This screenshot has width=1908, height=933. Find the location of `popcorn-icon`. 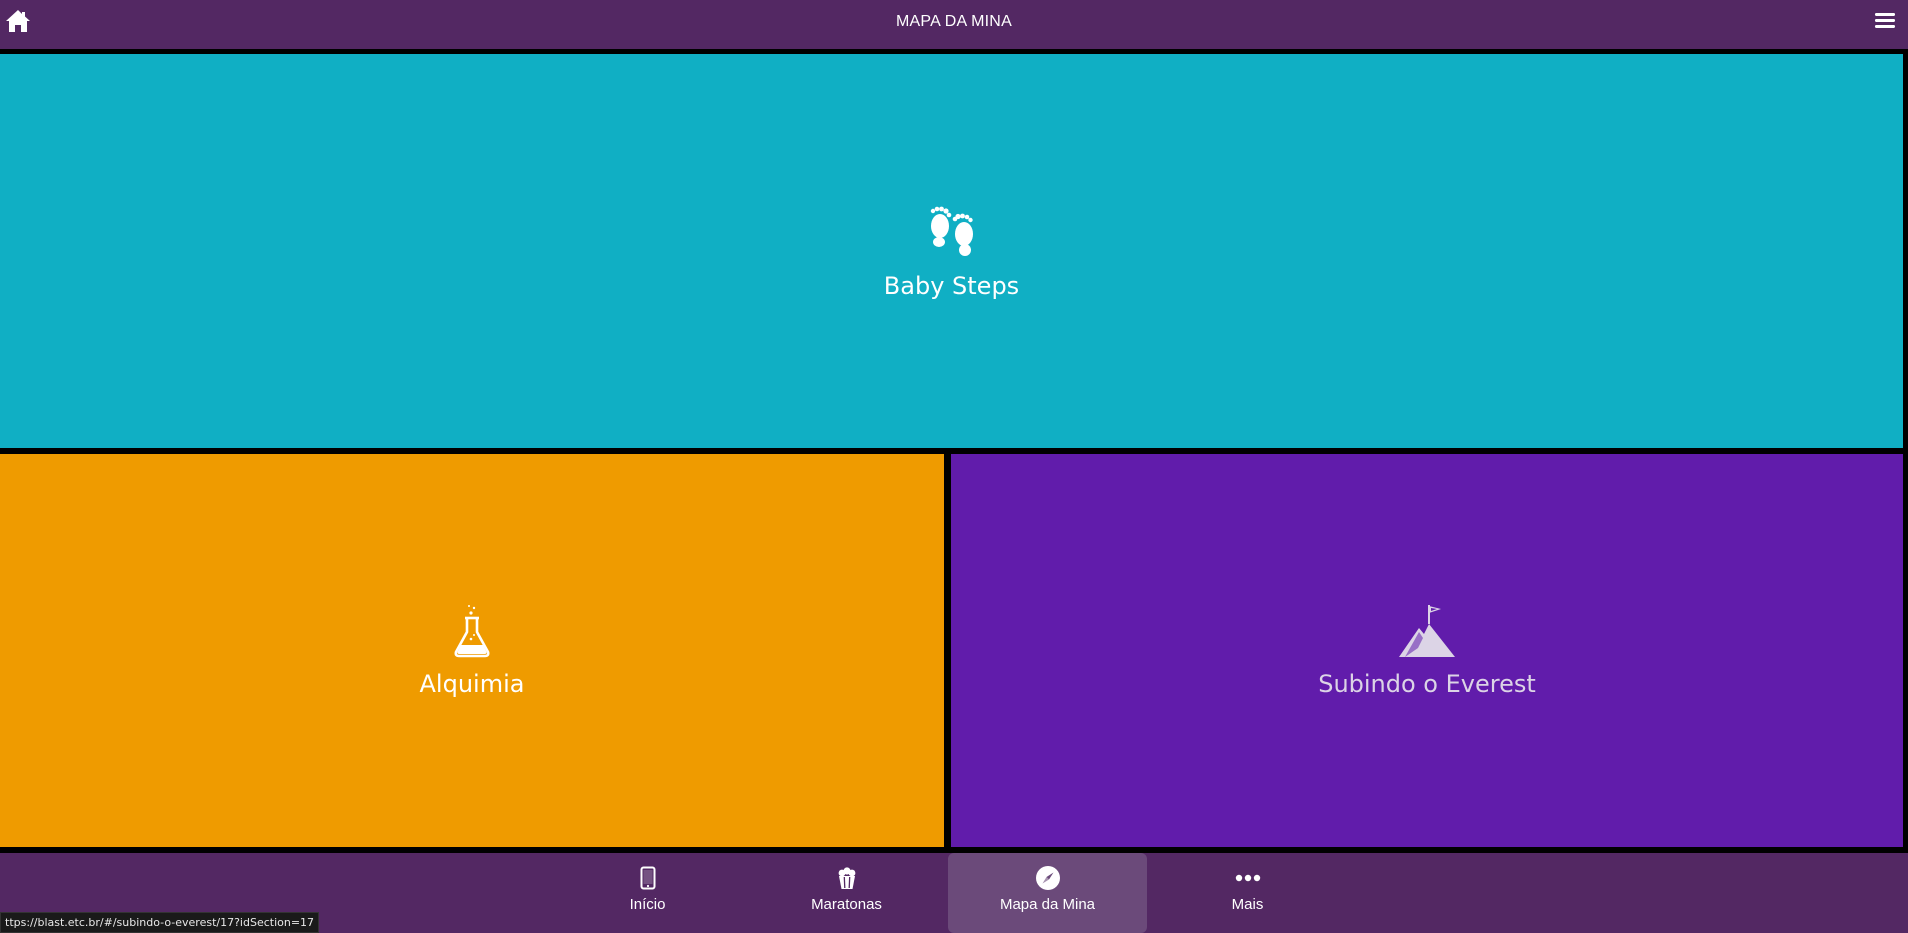

popcorn-icon is located at coordinates (846, 878).